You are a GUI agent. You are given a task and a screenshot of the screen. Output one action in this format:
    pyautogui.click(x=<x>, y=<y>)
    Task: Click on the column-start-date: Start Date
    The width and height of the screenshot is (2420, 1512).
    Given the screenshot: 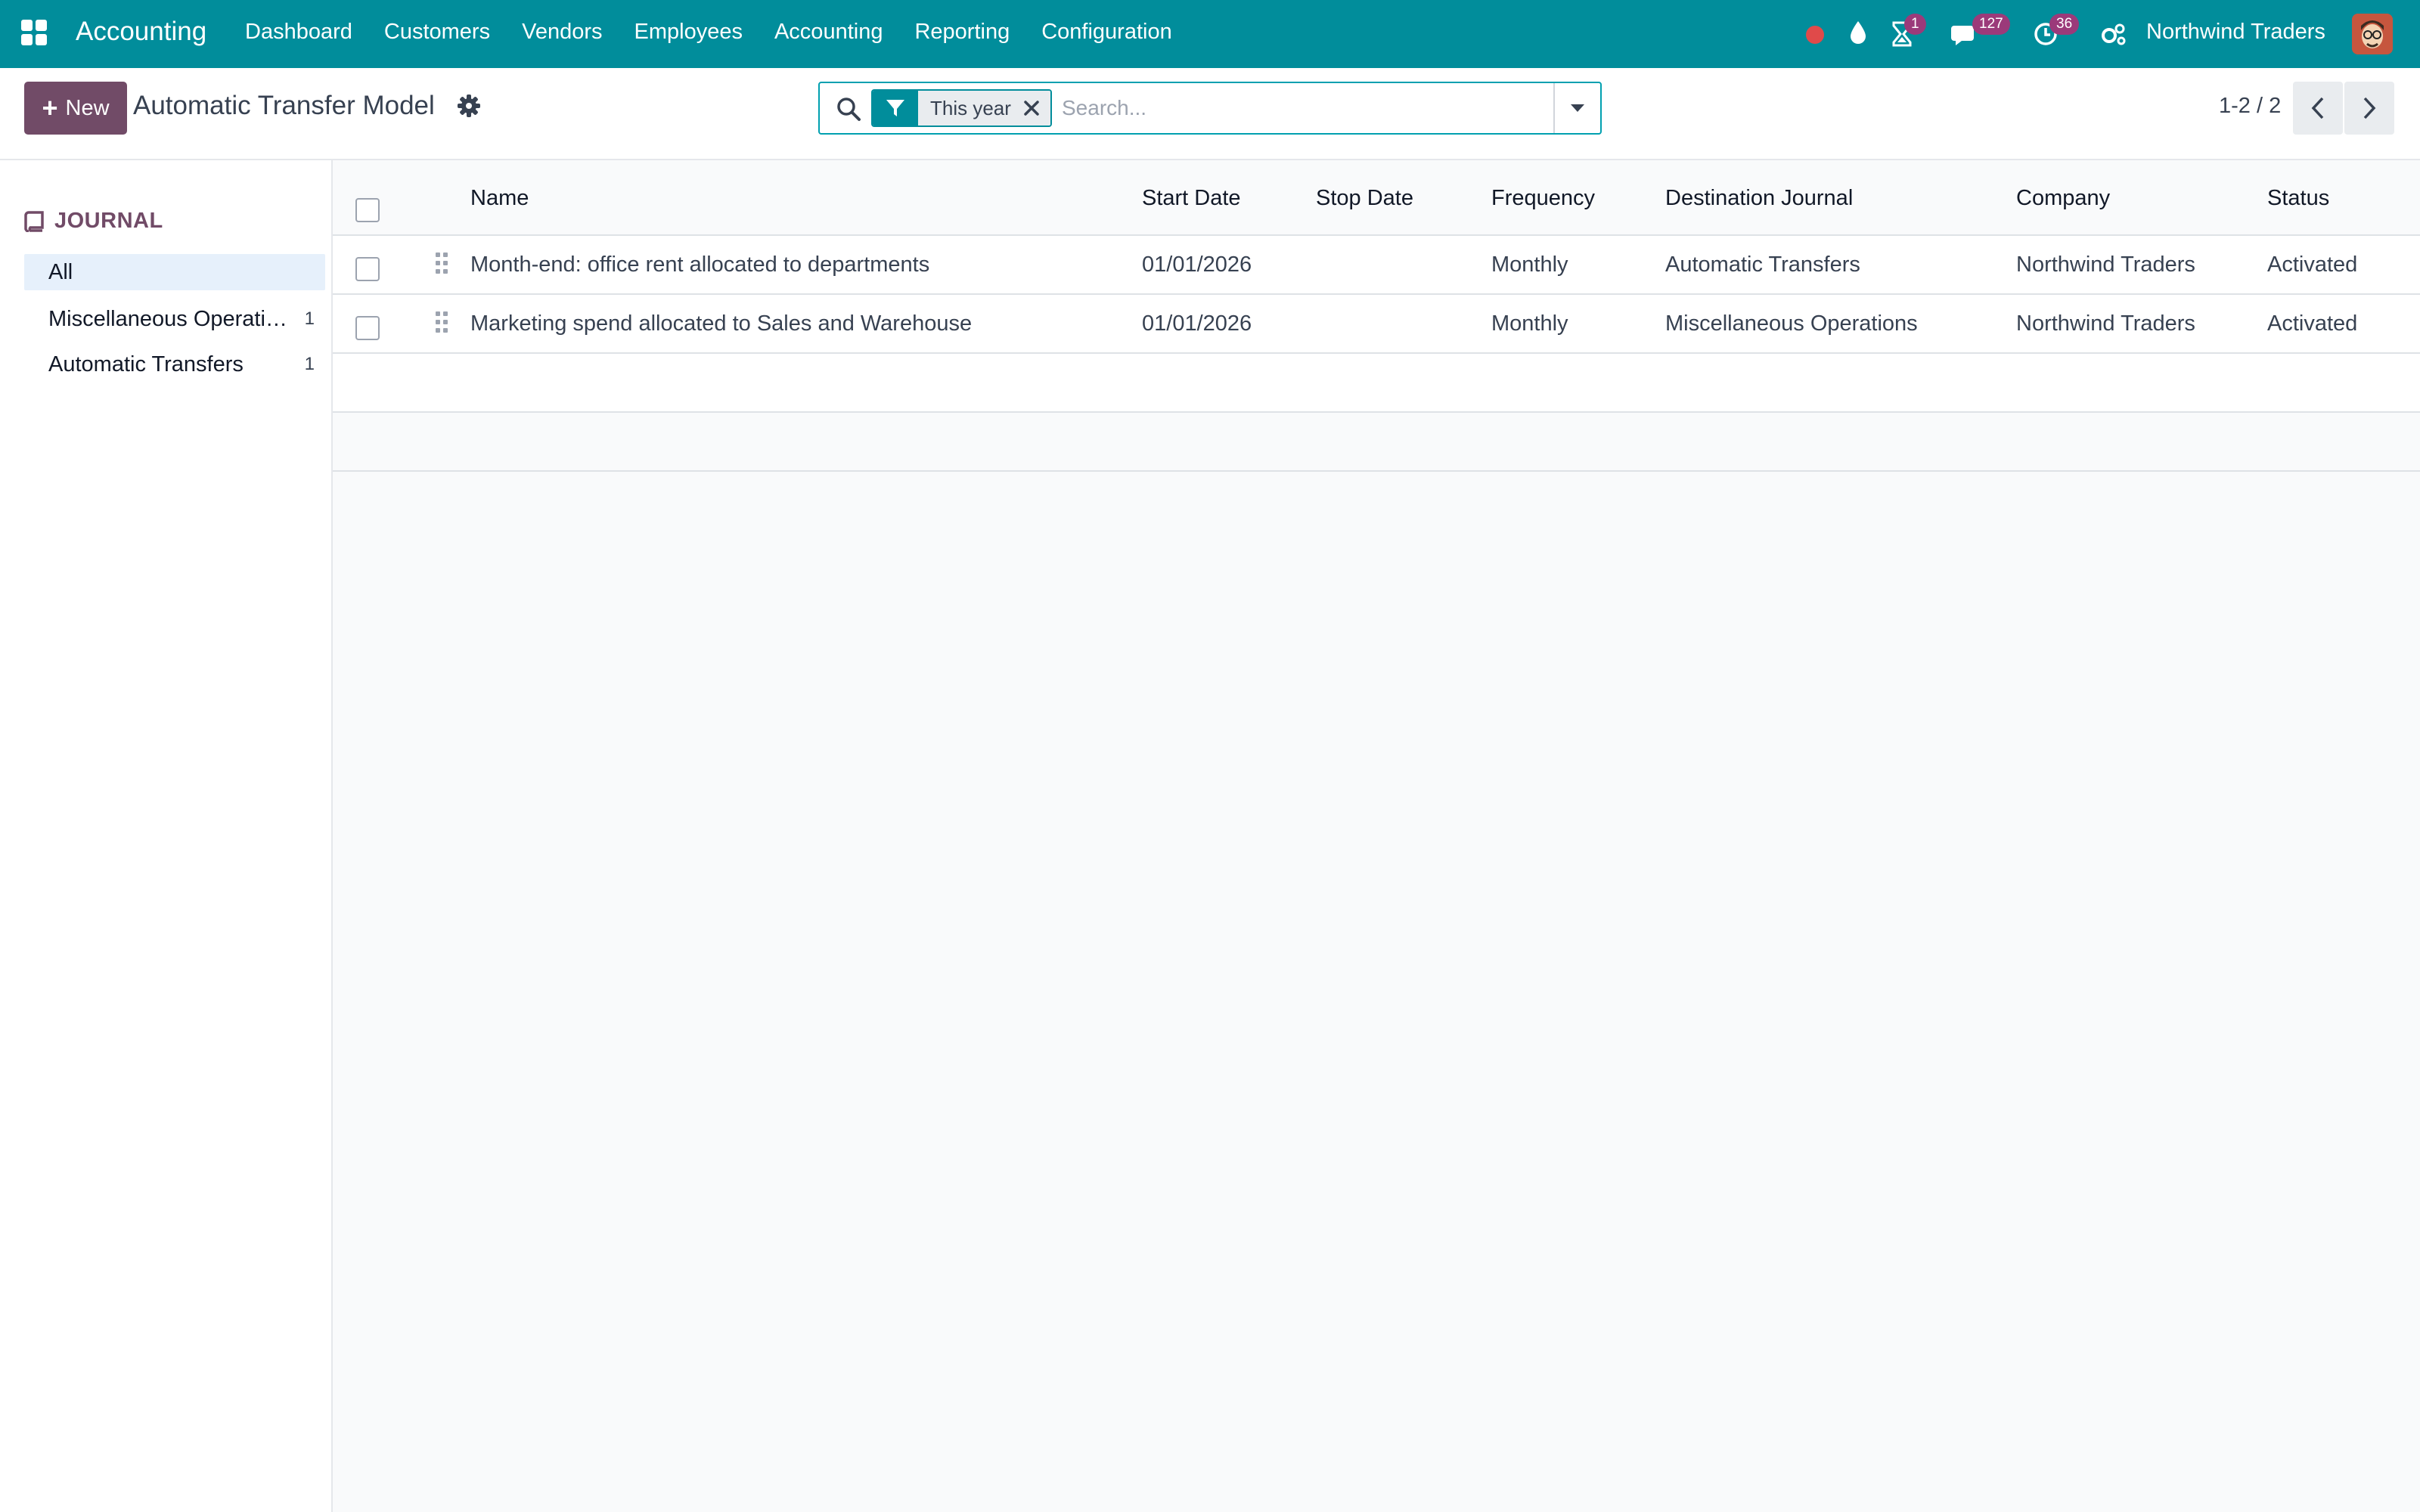 What is the action you would take?
    pyautogui.click(x=1191, y=198)
    